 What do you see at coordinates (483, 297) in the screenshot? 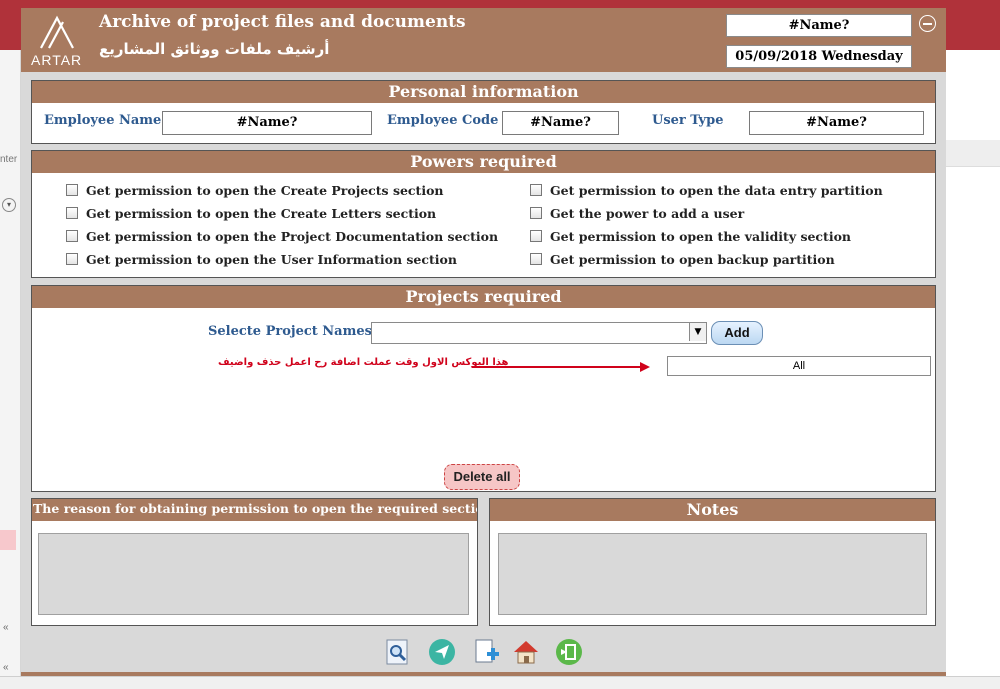
I see `section-title: Projects required` at bounding box center [483, 297].